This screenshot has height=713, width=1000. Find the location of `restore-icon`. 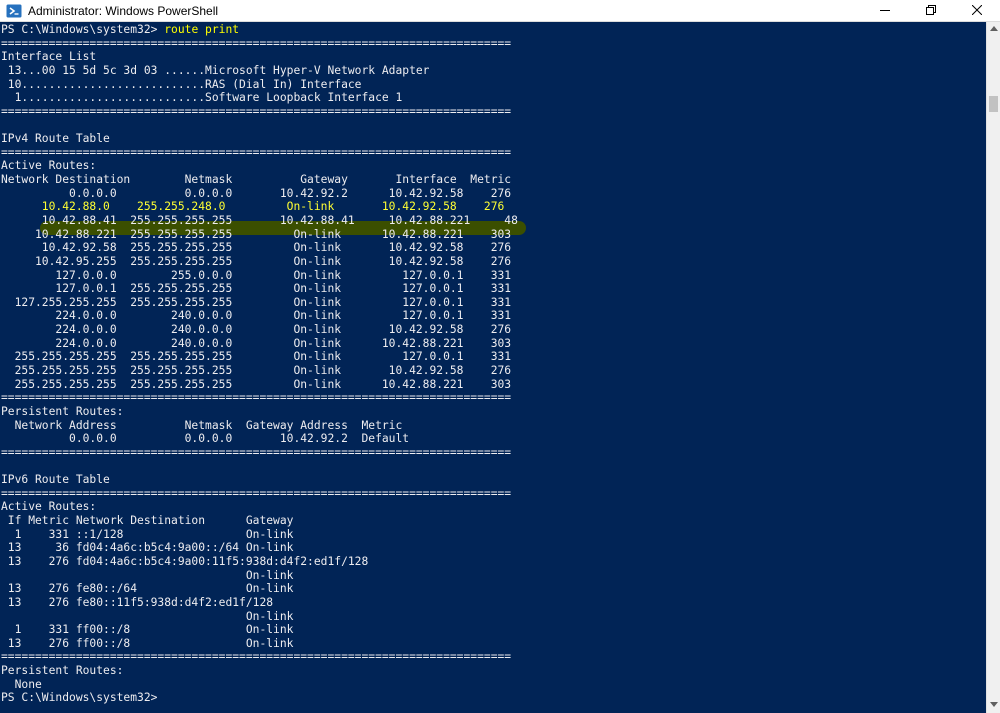

restore-icon is located at coordinates (931, 11).